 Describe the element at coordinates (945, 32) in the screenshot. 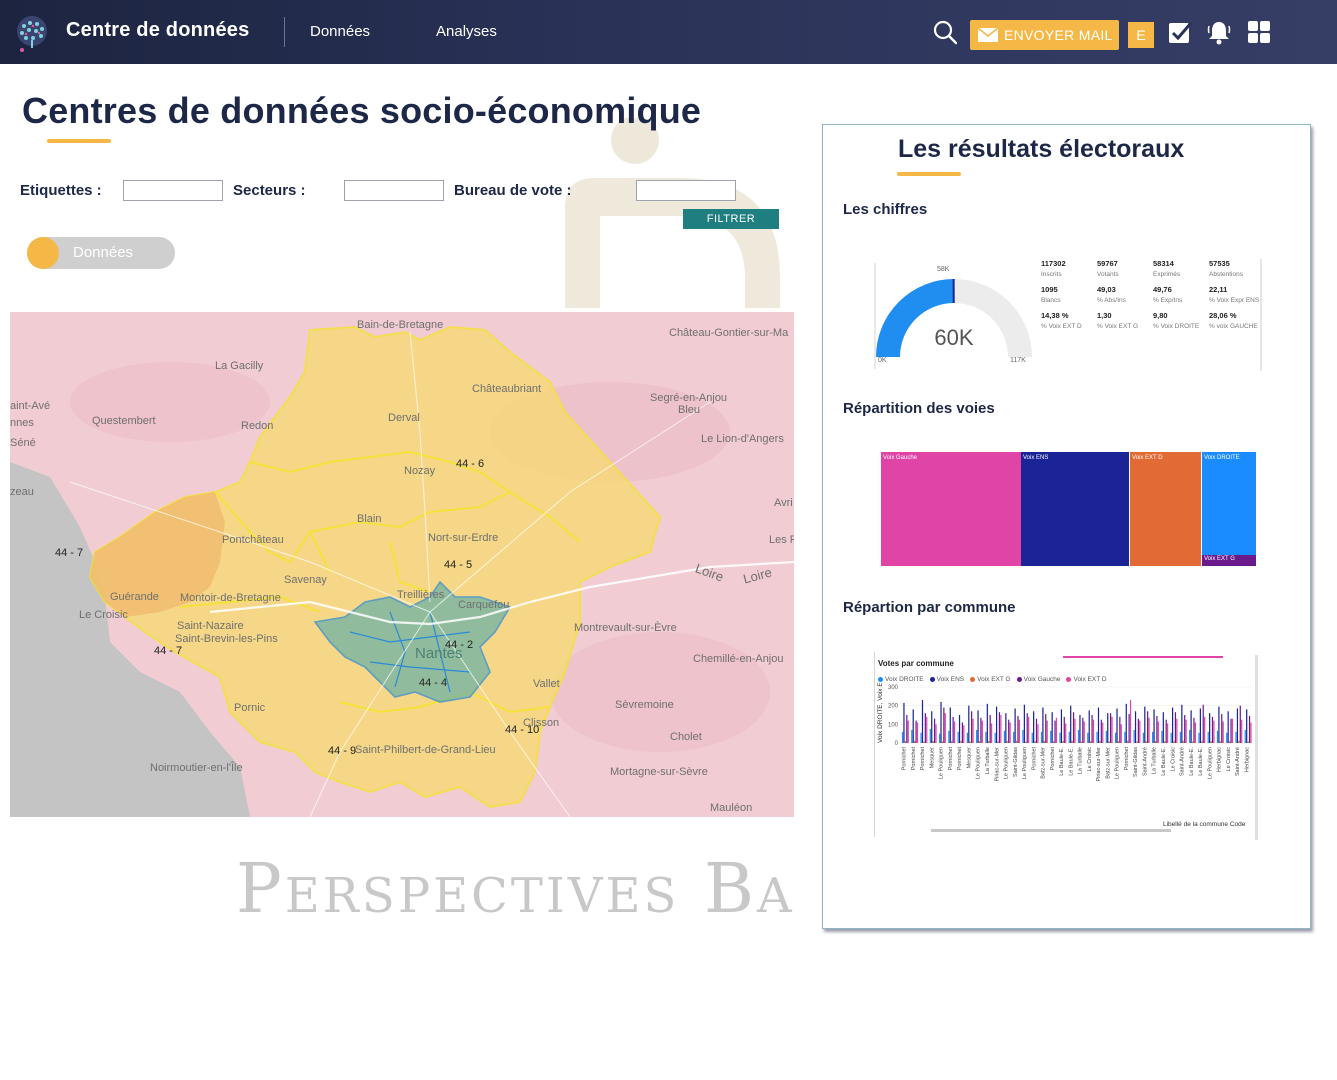

I see `search-icon` at that location.